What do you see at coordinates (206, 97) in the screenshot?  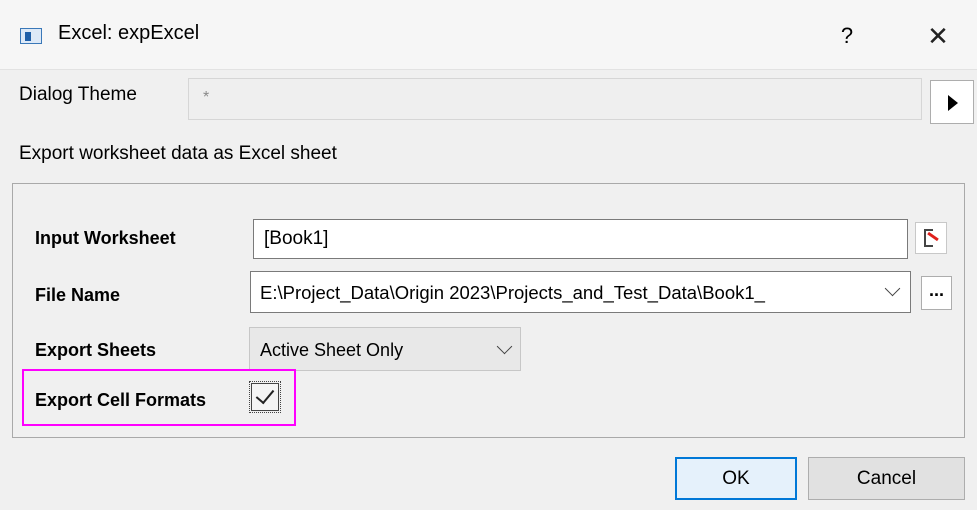 I see `dialog-theme-value: *` at bounding box center [206, 97].